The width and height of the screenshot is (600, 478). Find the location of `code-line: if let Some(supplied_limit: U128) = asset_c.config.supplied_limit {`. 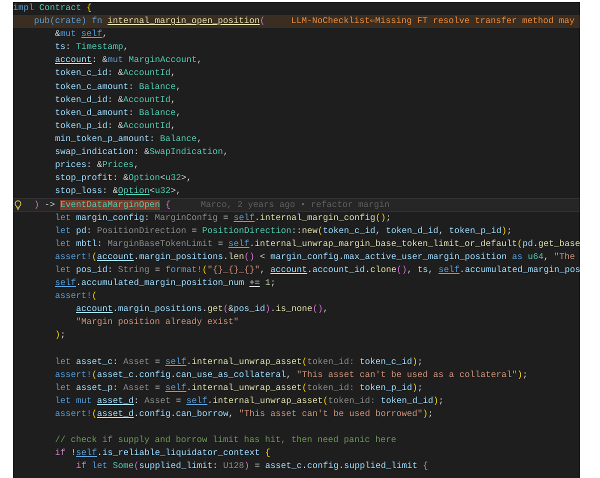

code-line: if let Some(supplied_limit: U128) = asset_c.config.supplied_limit { is located at coordinates (251, 467).